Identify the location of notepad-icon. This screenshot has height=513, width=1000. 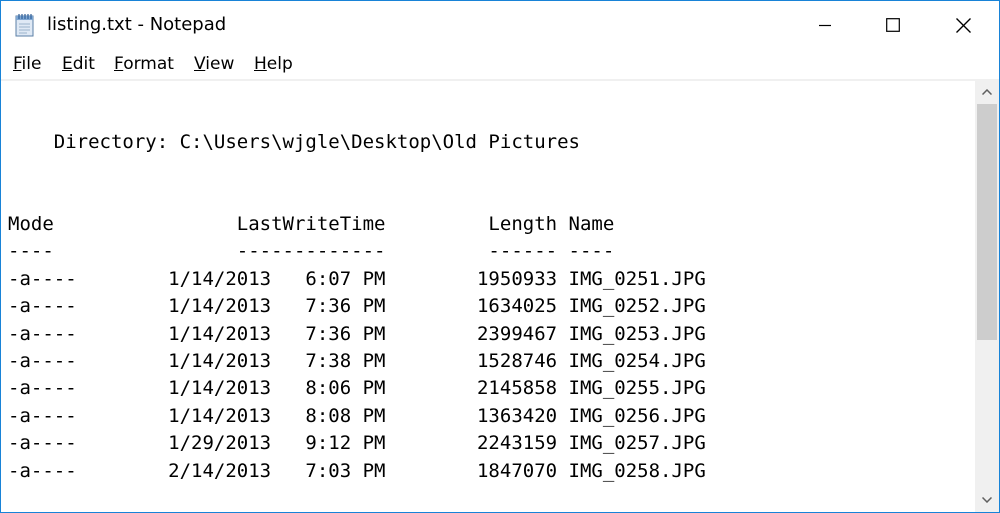
(25, 25).